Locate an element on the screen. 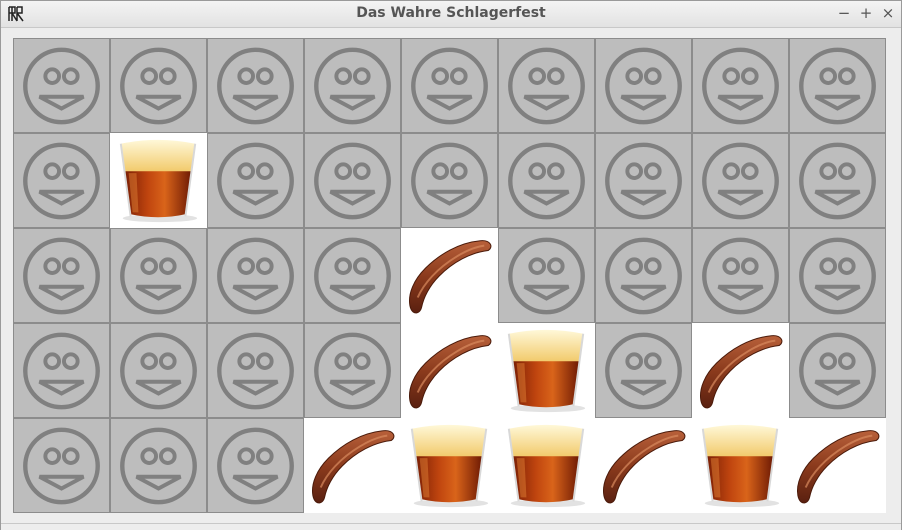  board-tile-r1-c7 is located at coordinates (643, 85).